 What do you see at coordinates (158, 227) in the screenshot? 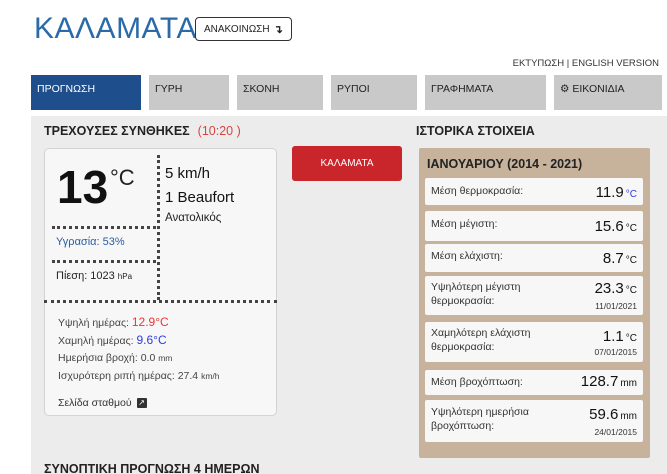
I see `vertical-divider` at bounding box center [158, 227].